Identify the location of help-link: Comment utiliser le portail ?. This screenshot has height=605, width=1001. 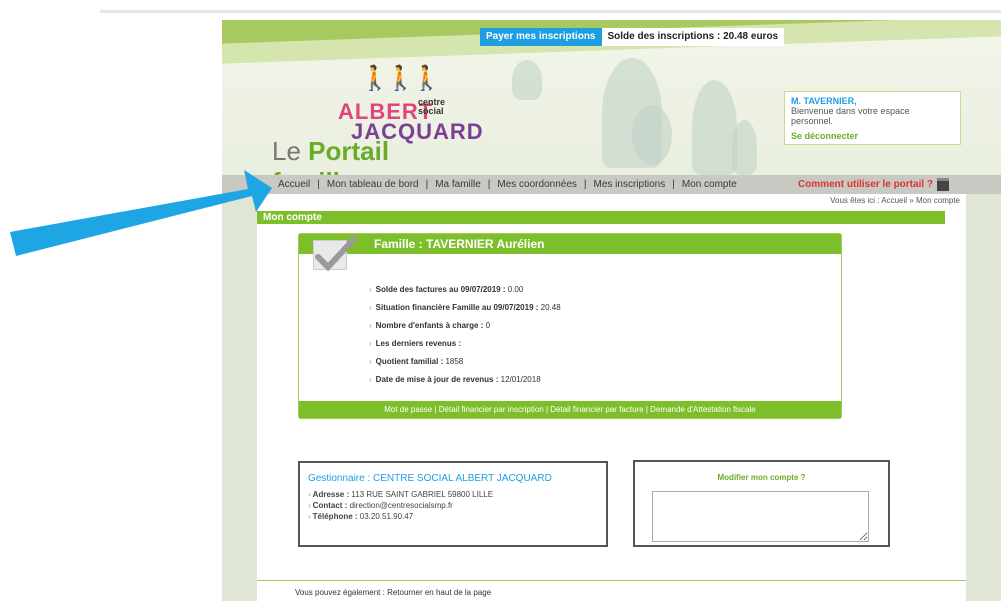
(874, 184).